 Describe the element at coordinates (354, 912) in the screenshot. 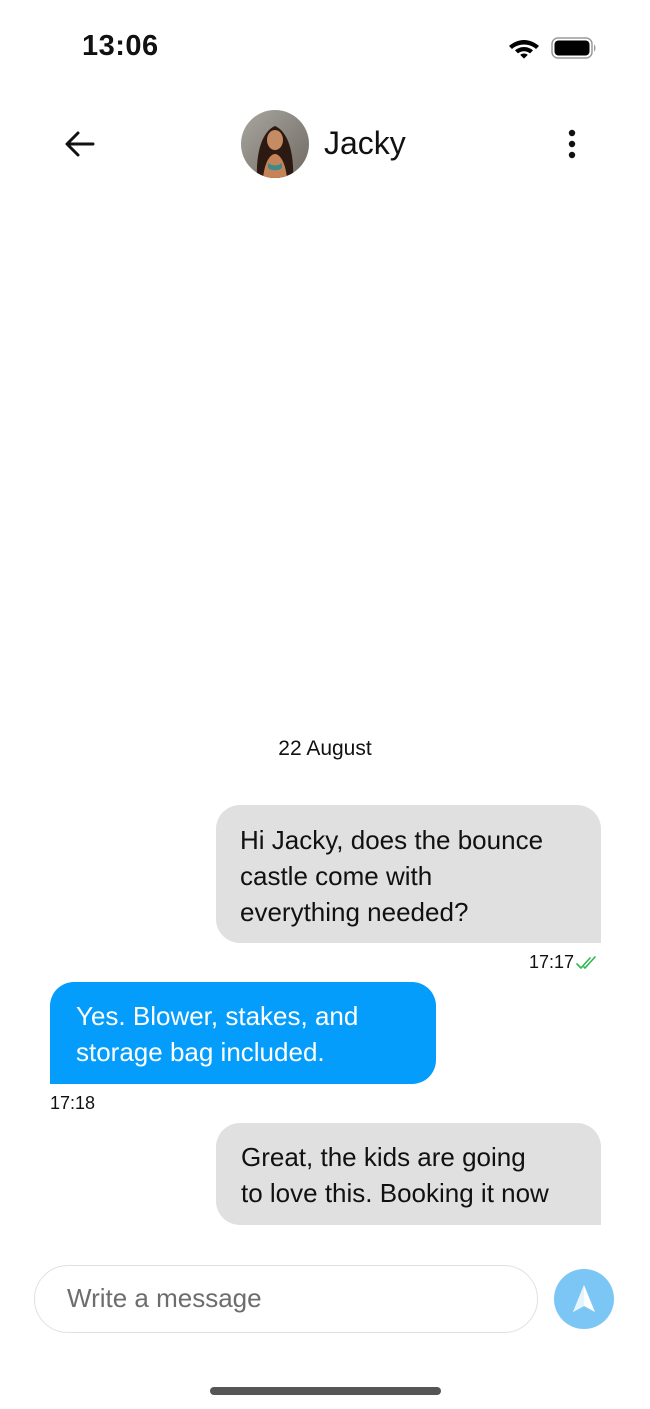

I see `message-line: everything needed?` at that location.